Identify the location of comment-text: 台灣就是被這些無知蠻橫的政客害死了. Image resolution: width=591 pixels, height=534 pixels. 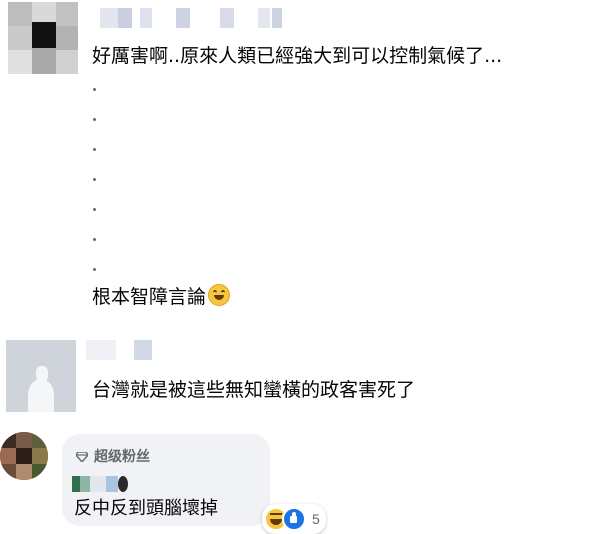
(254, 390).